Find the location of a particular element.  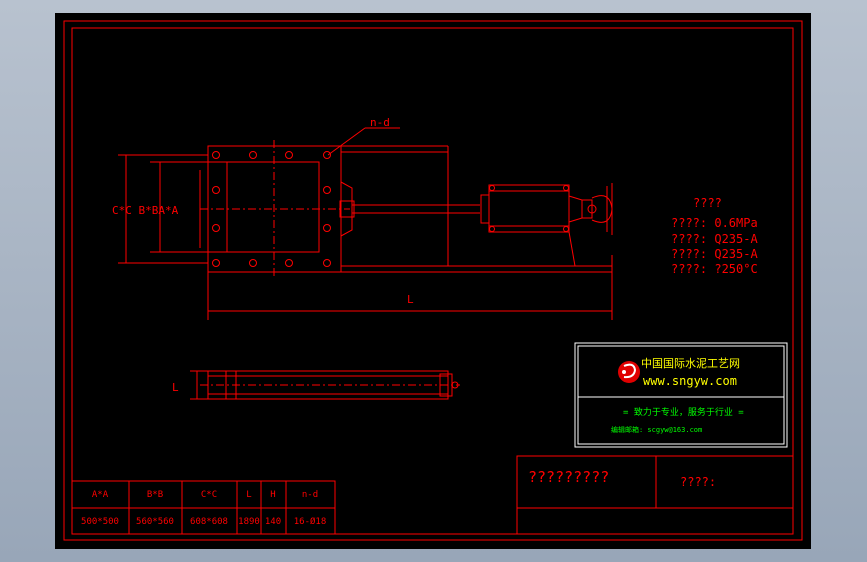

logo-website: www.sngyw.com is located at coordinates (690, 381).